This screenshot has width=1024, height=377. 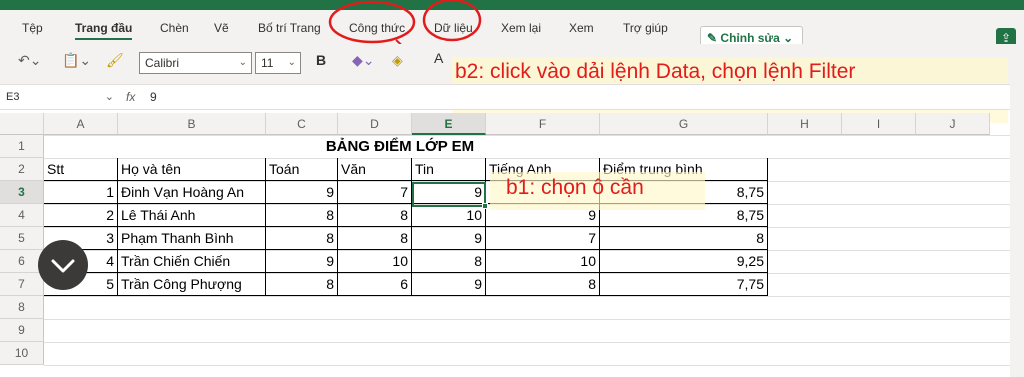 What do you see at coordinates (302, 169) in the screenshot?
I see `header-cell-math: Toán` at bounding box center [302, 169].